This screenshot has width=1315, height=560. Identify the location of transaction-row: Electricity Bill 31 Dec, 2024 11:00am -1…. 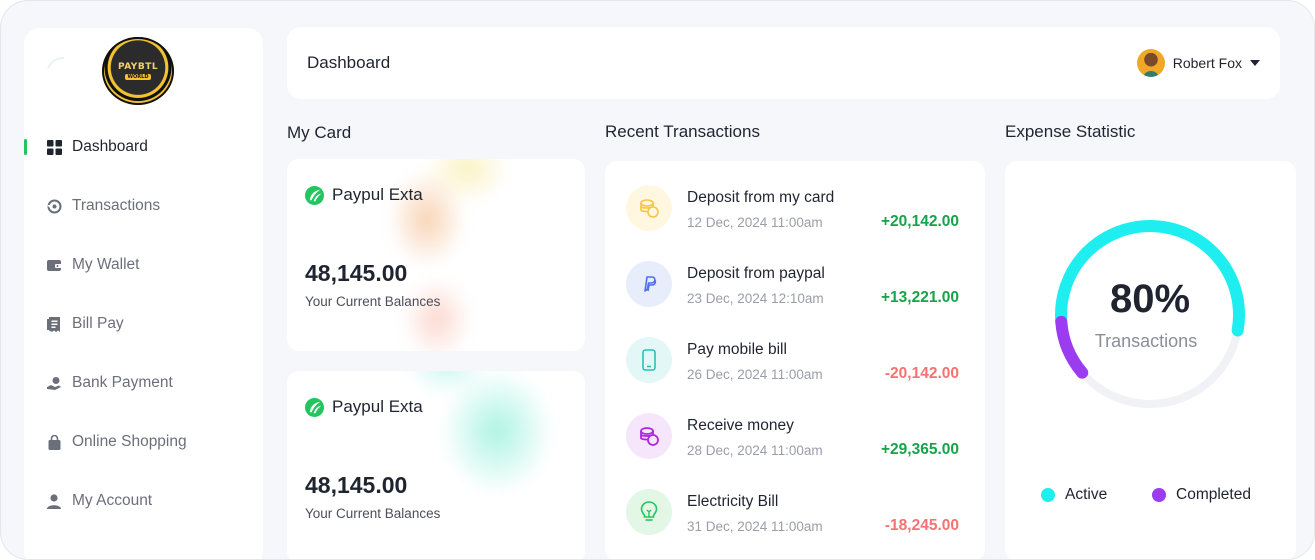
(795, 519).